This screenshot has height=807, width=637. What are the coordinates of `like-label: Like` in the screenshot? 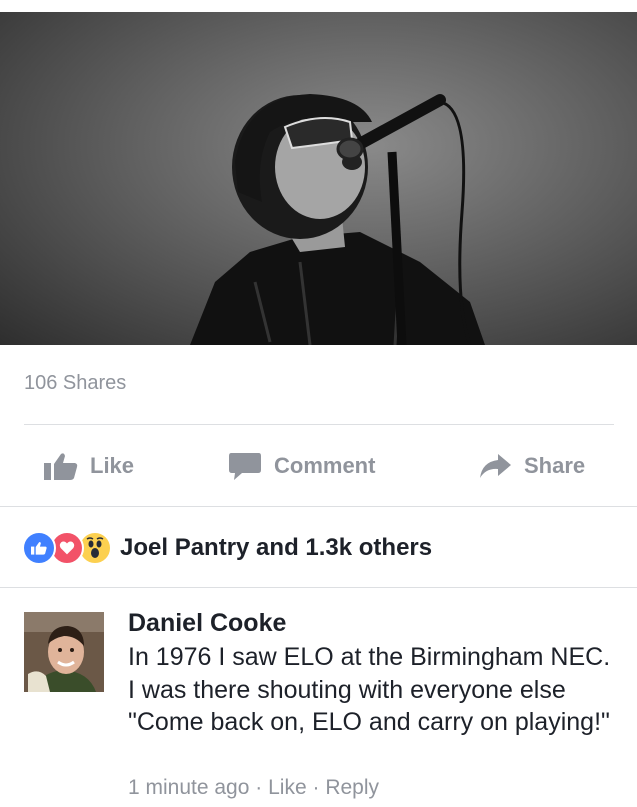 It's located at (112, 465).